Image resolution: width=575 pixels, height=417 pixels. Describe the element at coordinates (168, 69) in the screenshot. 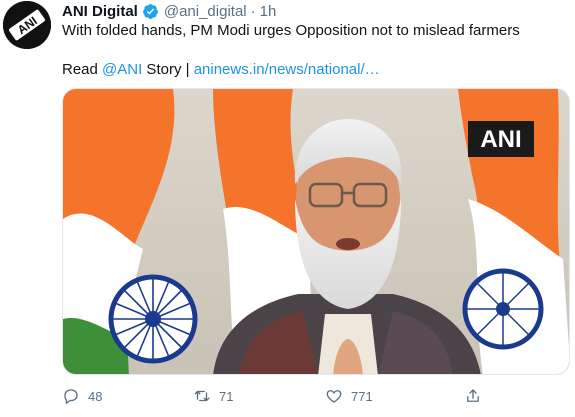

I see `story-text: Story |` at that location.